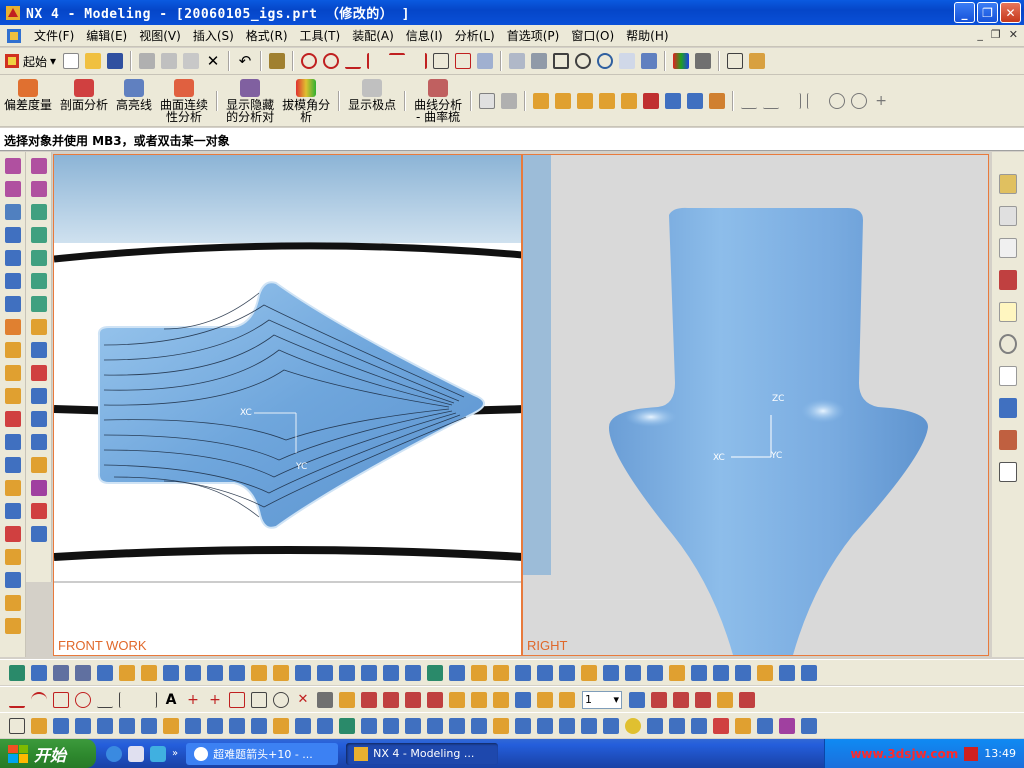 This screenshot has height=768, width=1024. What do you see at coordinates (438, 101) in the screenshot?
I see `curvature-comb-button: 曲线分析 - 曲率梳` at bounding box center [438, 101].